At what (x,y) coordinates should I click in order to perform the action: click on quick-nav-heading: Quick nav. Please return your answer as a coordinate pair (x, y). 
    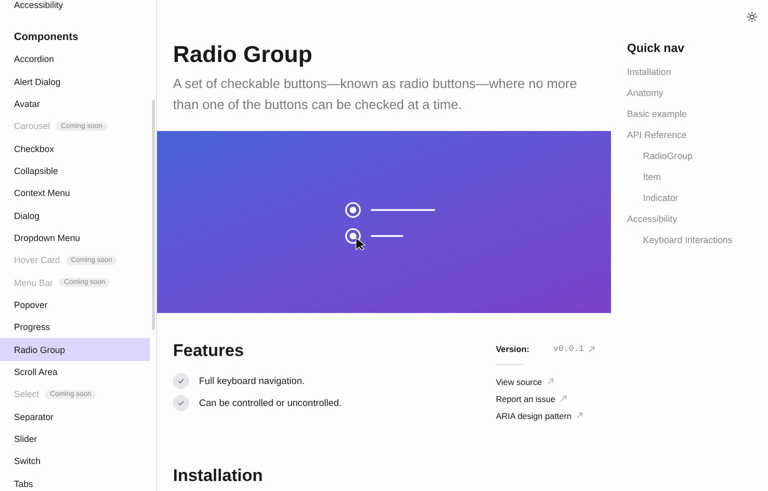
    Looking at the image, I should click on (656, 48).